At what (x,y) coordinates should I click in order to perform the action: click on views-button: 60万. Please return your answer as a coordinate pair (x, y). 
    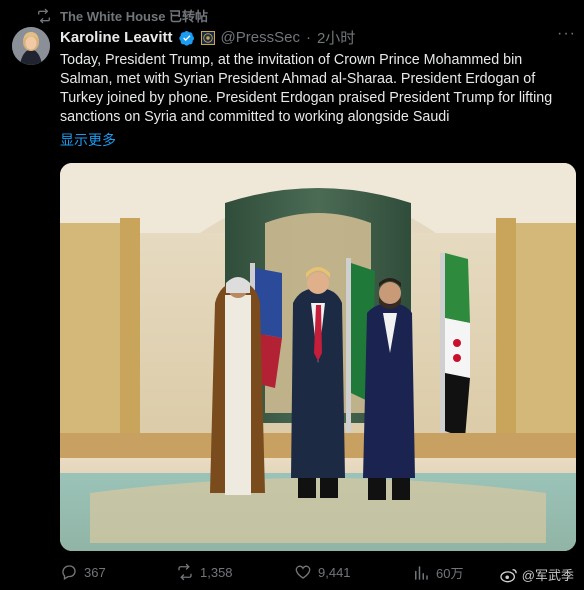
    Looking at the image, I should click on (437, 572).